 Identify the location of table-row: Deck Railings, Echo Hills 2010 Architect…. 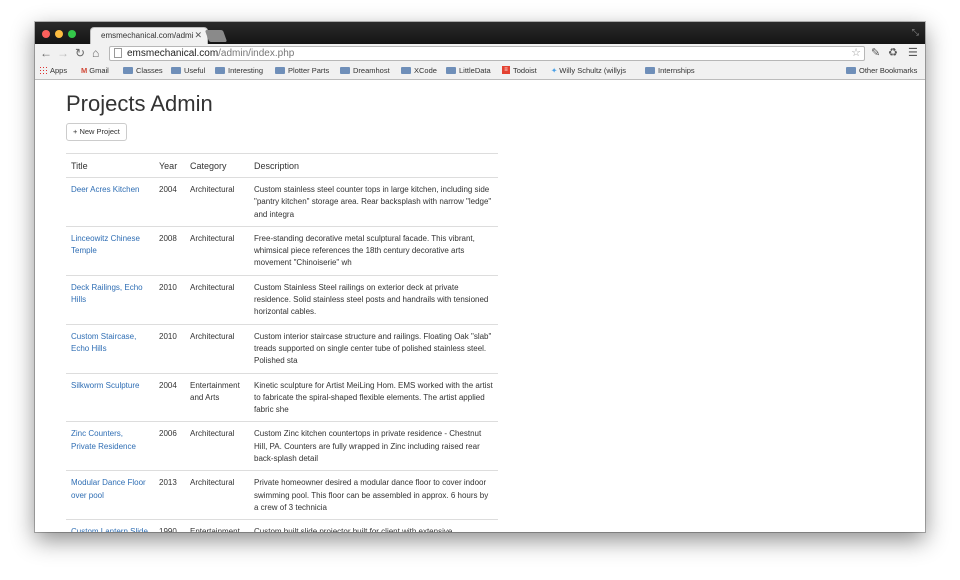
(282, 300).